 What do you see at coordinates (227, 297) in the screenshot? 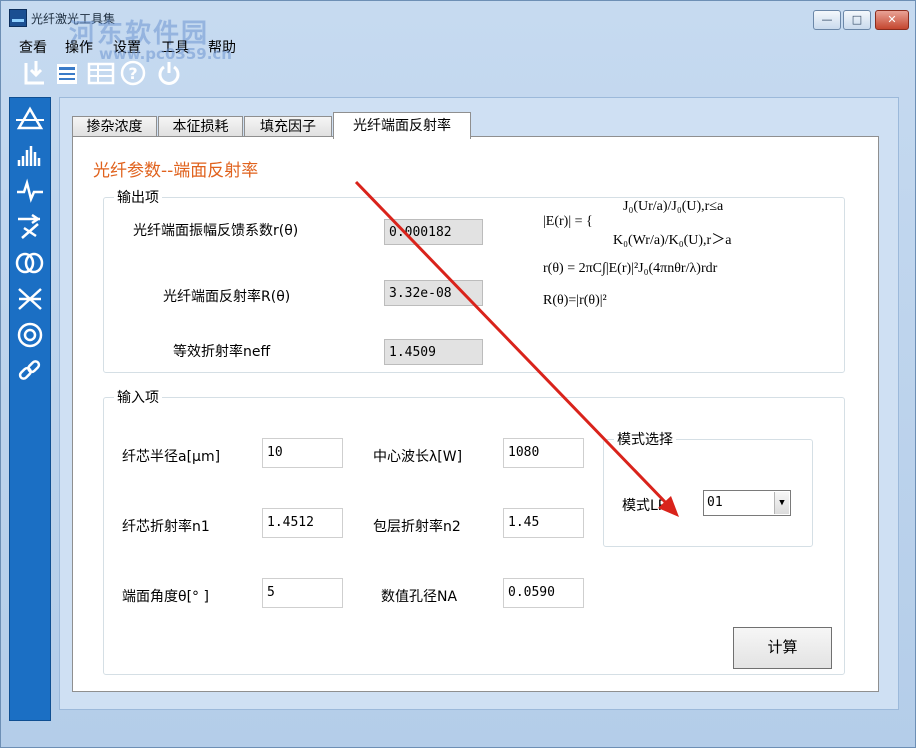
I see `reflectivity-label: 光纤端面反射率R(θ)` at bounding box center [227, 297].